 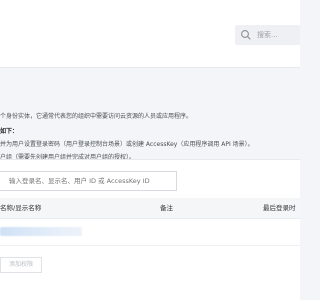 What do you see at coordinates (41, 231) in the screenshot?
I see `user-name-link` at bounding box center [41, 231].